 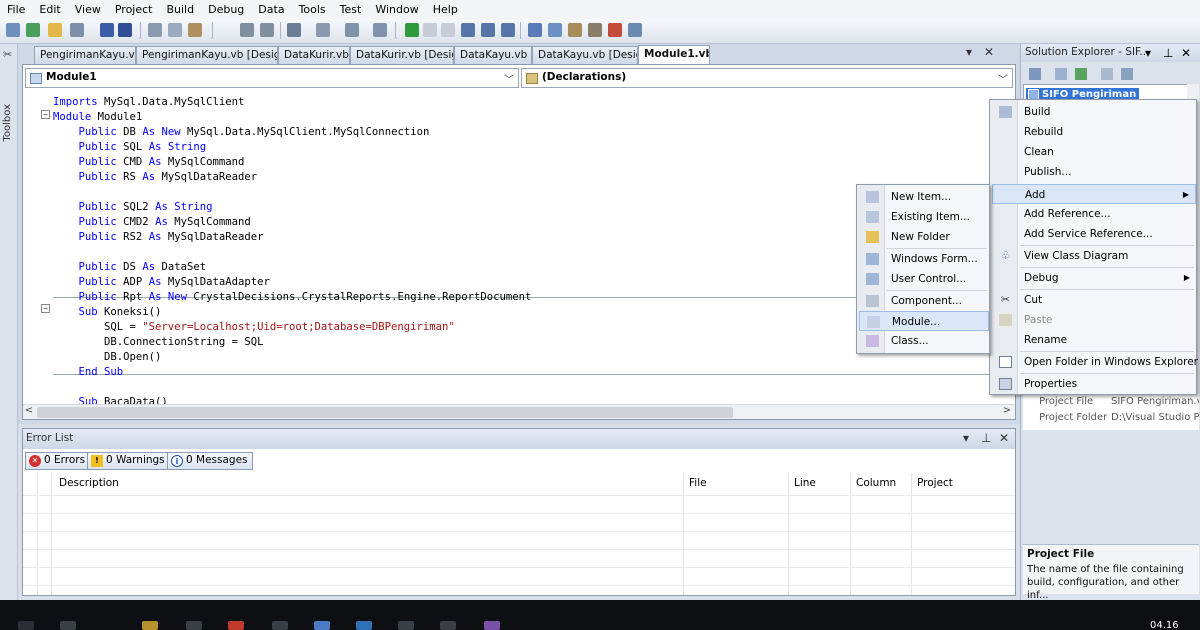 What do you see at coordinates (595, 30) in the screenshot?
I see `toolbox-icon` at bounding box center [595, 30].